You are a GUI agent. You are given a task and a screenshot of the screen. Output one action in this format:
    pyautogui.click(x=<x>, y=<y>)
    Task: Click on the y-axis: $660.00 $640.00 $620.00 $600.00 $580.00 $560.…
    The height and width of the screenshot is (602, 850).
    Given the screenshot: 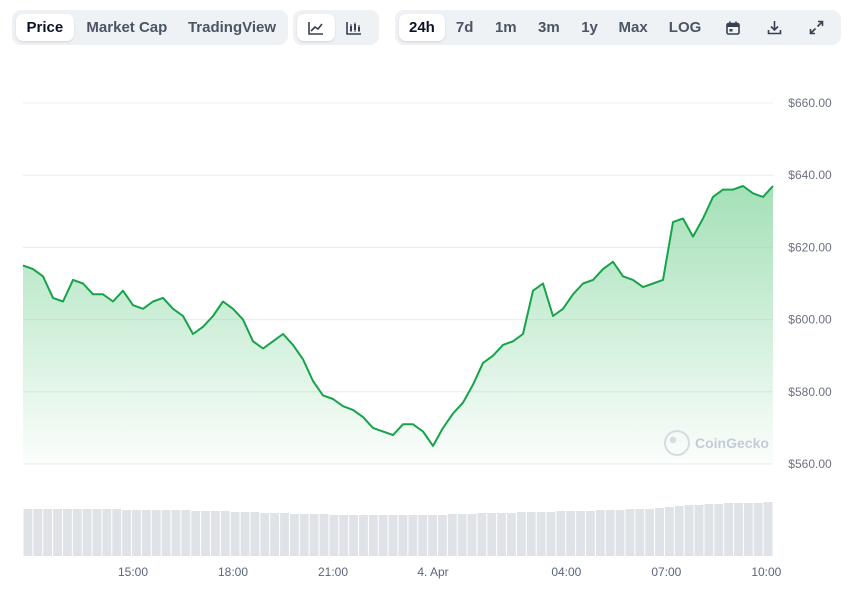 What is the action you would take?
    pyautogui.click(x=810, y=283)
    